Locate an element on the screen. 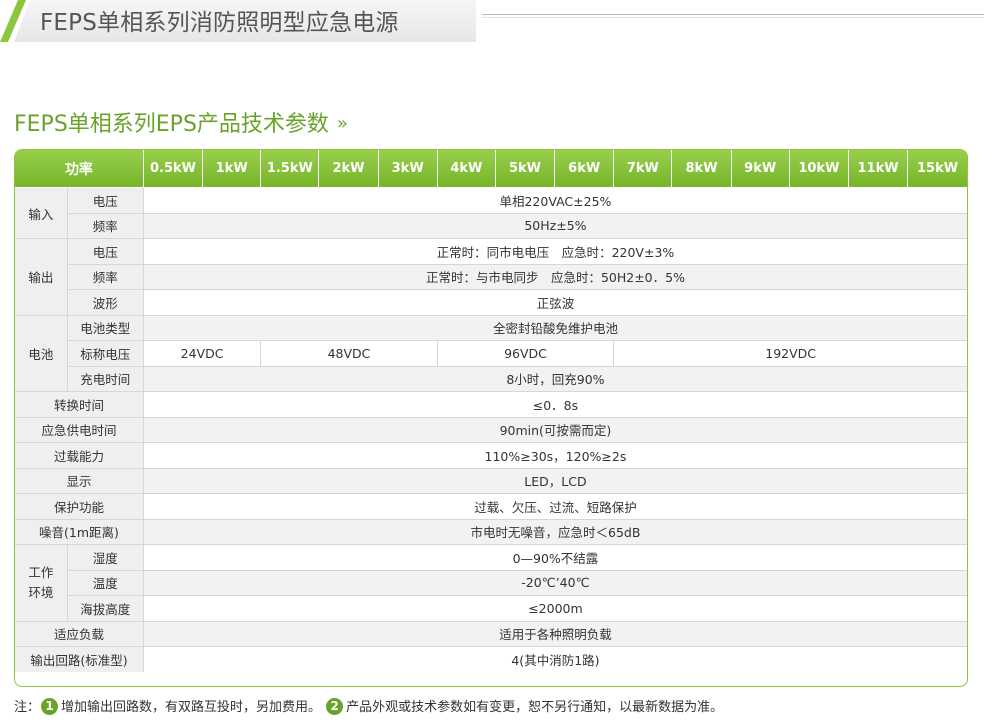 The image size is (984, 722). power-column-header: 2kW is located at coordinates (348, 169).